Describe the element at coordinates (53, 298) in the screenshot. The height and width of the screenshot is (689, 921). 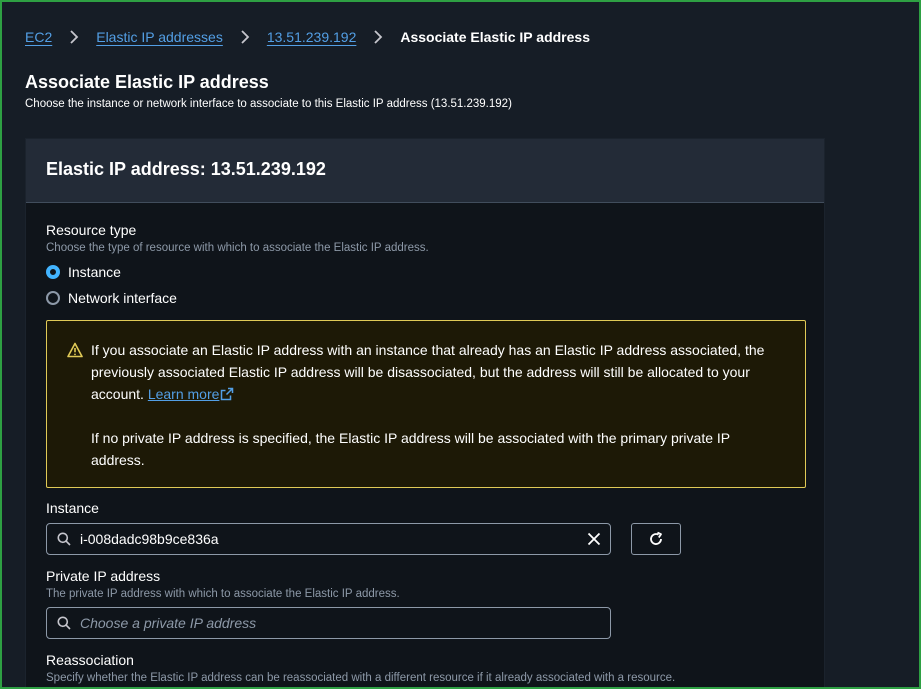
I see `radio-network-interface-indicator` at that location.